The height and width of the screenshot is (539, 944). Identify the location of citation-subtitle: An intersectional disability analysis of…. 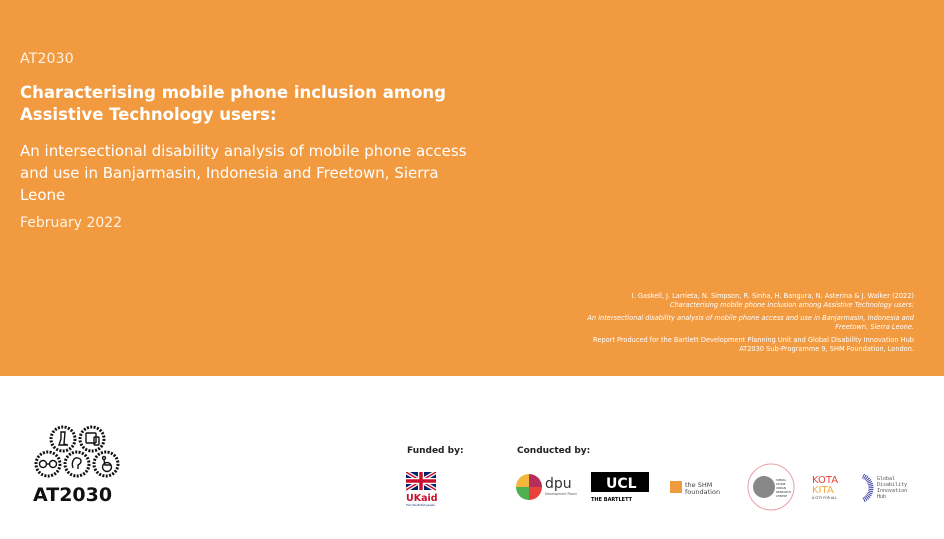
(750, 322).